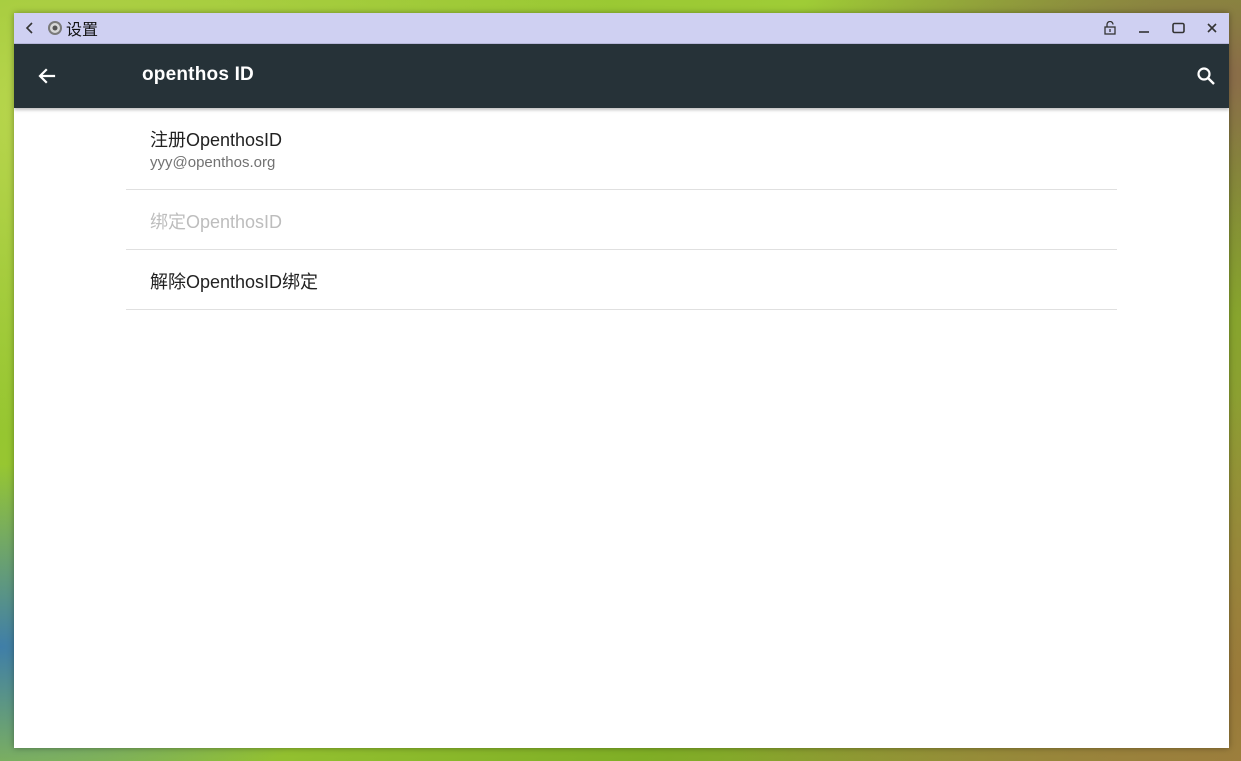 The image size is (1241, 761). Describe the element at coordinates (1178, 28) in the screenshot. I see `maximize-icon` at that location.